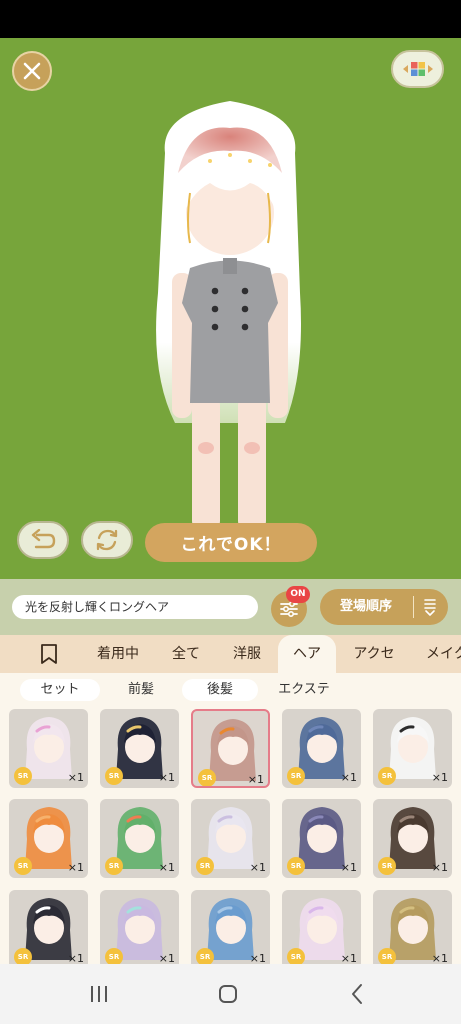 The height and width of the screenshot is (1024, 461). I want to click on sort-order-label: 登場順序, so click(365, 606).